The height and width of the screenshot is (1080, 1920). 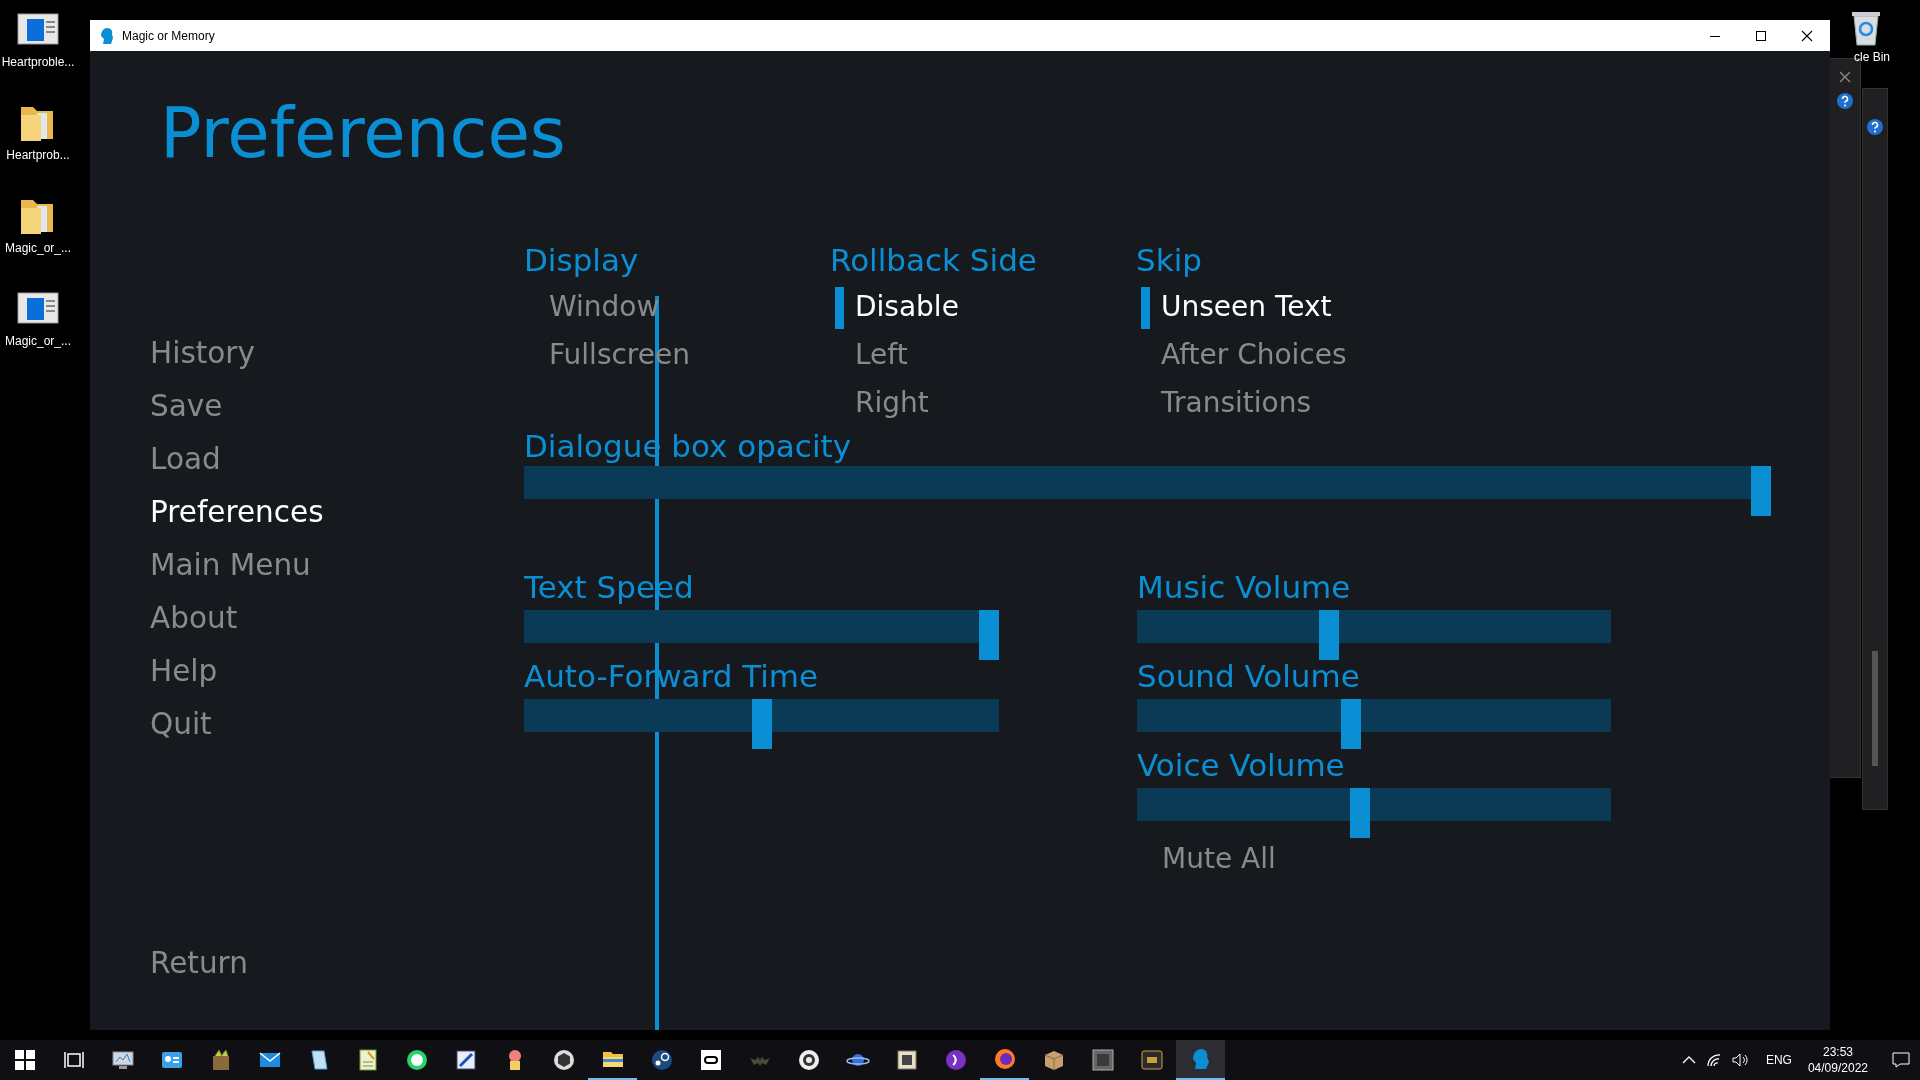 What do you see at coordinates (465, 1060) in the screenshot?
I see `paint-icon` at bounding box center [465, 1060].